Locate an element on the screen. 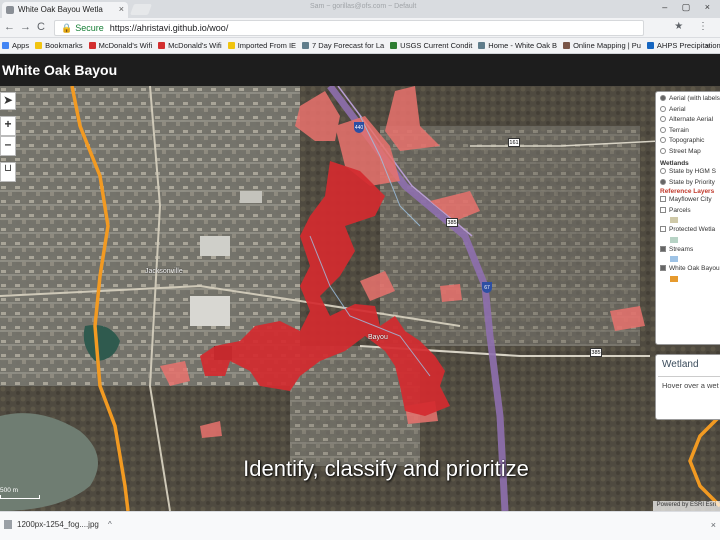 The width and height of the screenshot is (720, 540). back-arrow-icon: ← is located at coordinates (9, 27).